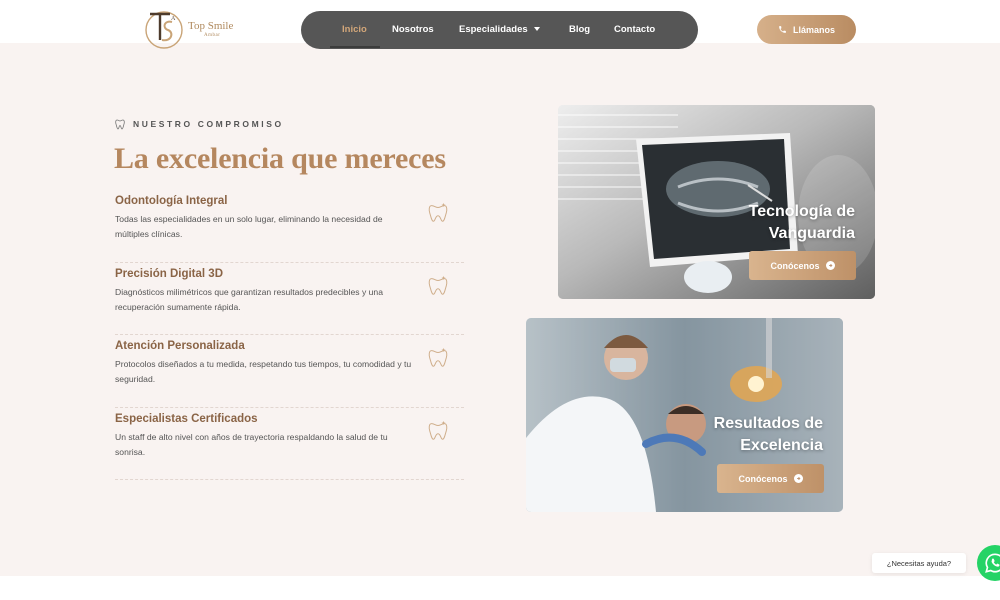  I want to click on results-card: Resultados de Excelencia Conócenos, so click(684, 415).